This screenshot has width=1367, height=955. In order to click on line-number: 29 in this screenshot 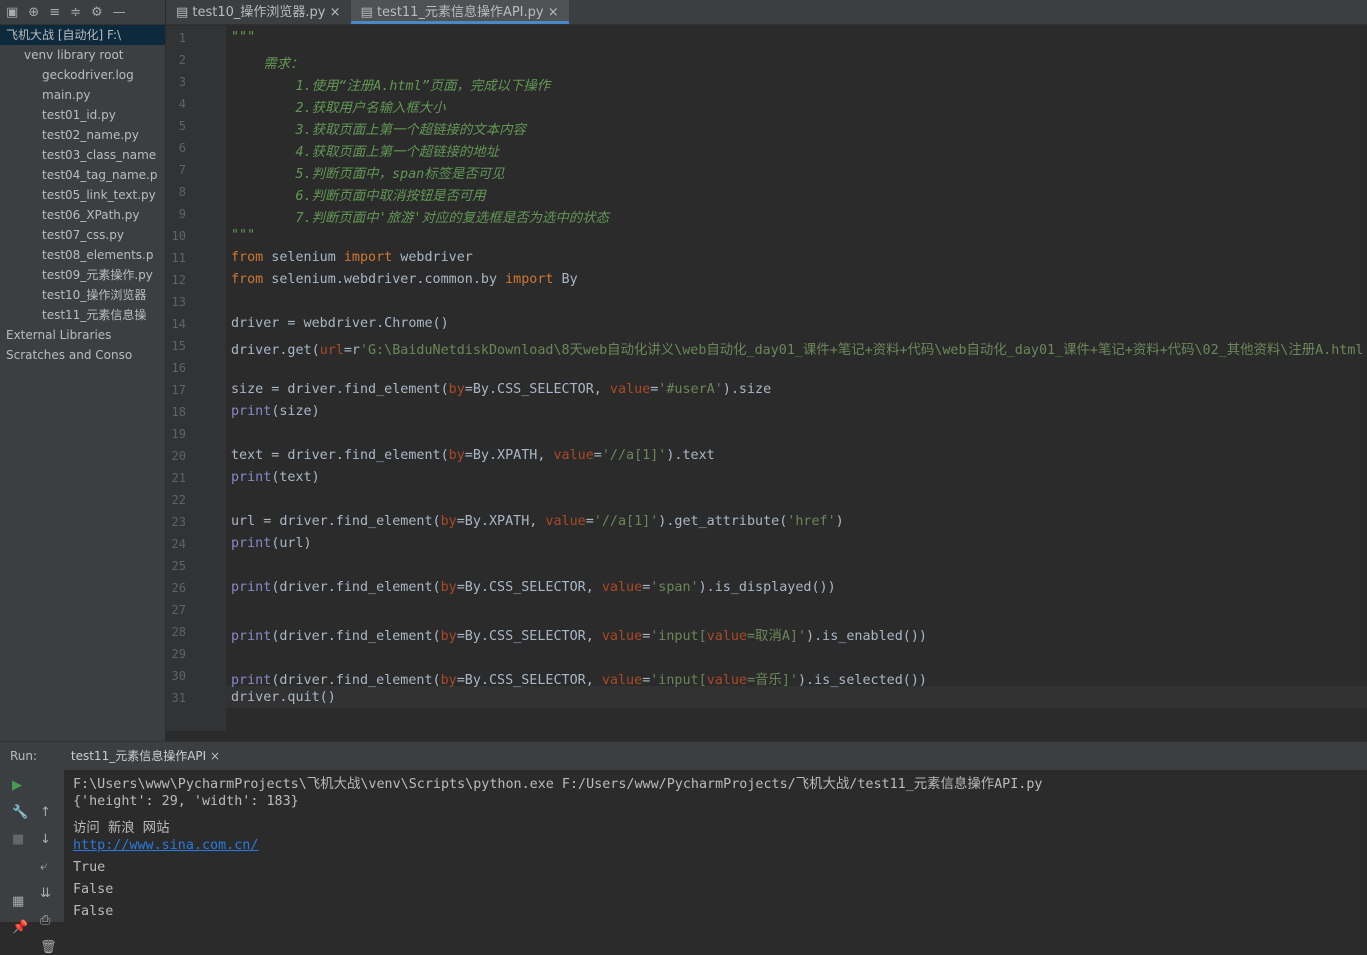, I will do `click(178, 654)`.